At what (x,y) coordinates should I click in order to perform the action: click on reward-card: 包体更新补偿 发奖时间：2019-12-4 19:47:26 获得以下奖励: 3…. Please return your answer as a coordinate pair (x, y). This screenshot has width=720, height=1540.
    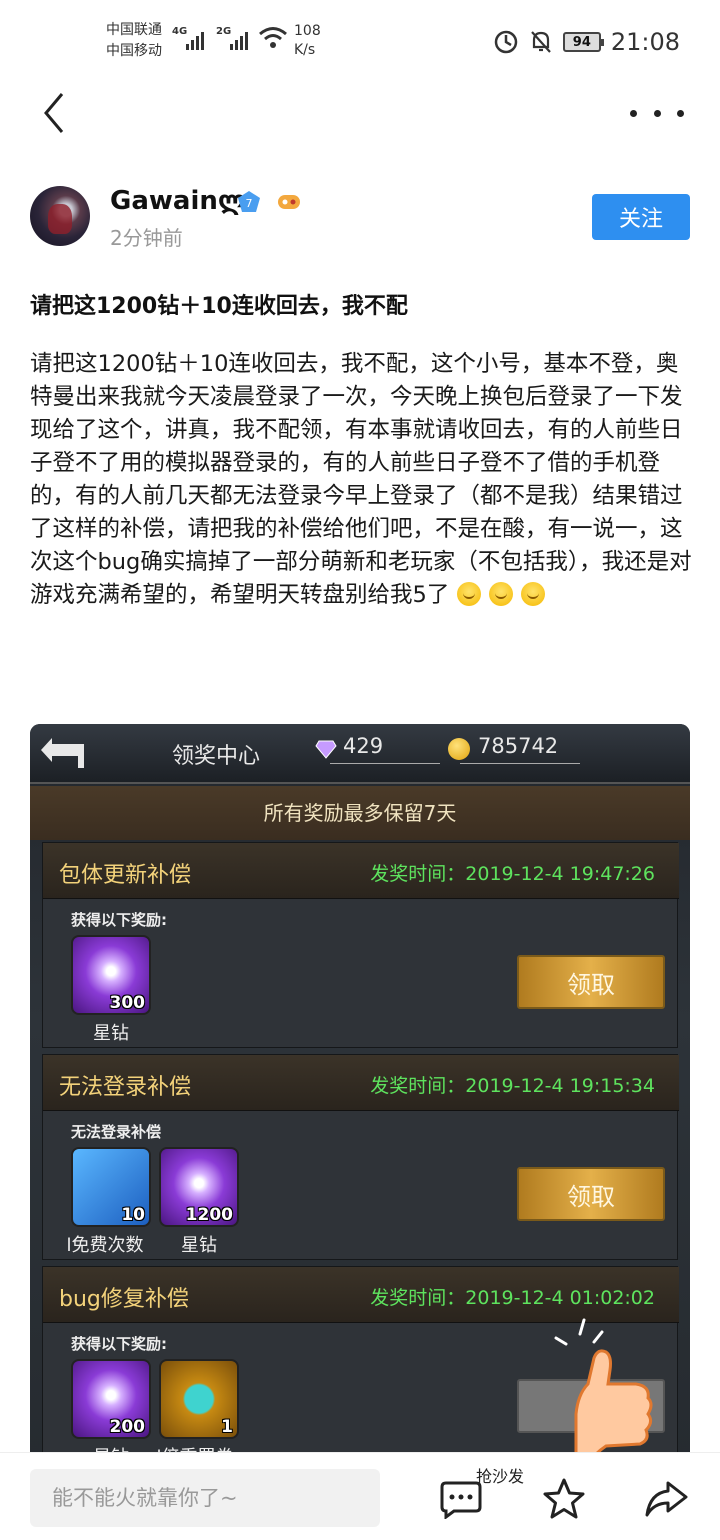
    Looking at the image, I should click on (360, 945).